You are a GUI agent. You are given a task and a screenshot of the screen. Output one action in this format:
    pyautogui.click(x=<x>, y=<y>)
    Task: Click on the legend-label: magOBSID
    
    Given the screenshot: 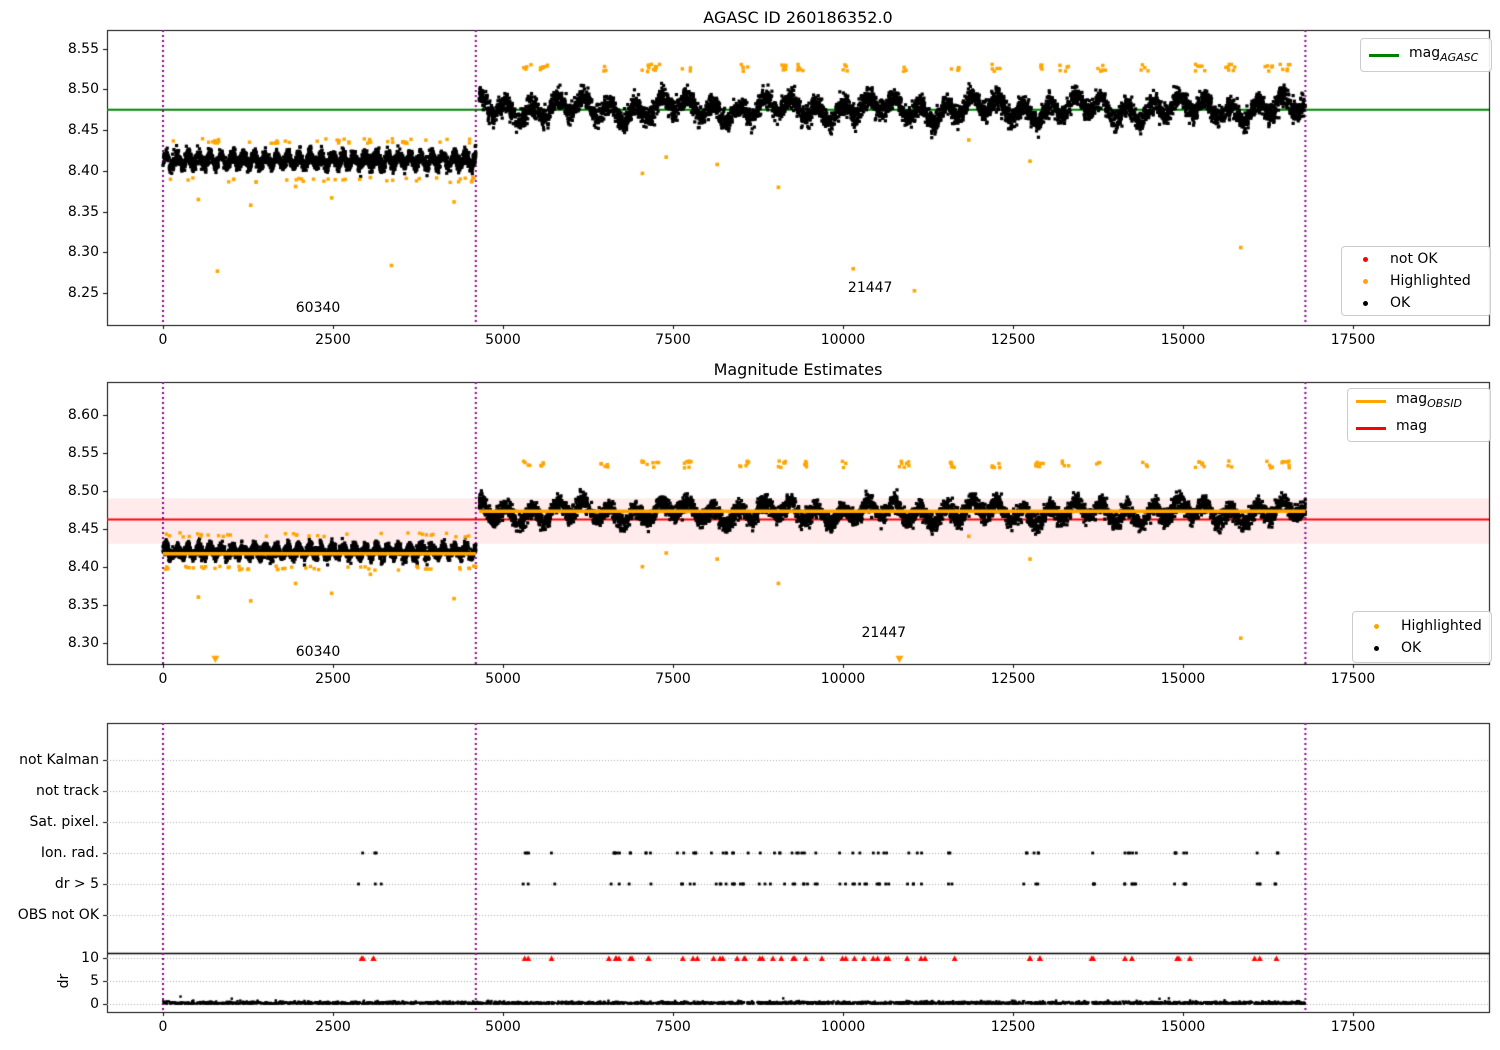 What is the action you would take?
    pyautogui.click(x=1429, y=400)
    